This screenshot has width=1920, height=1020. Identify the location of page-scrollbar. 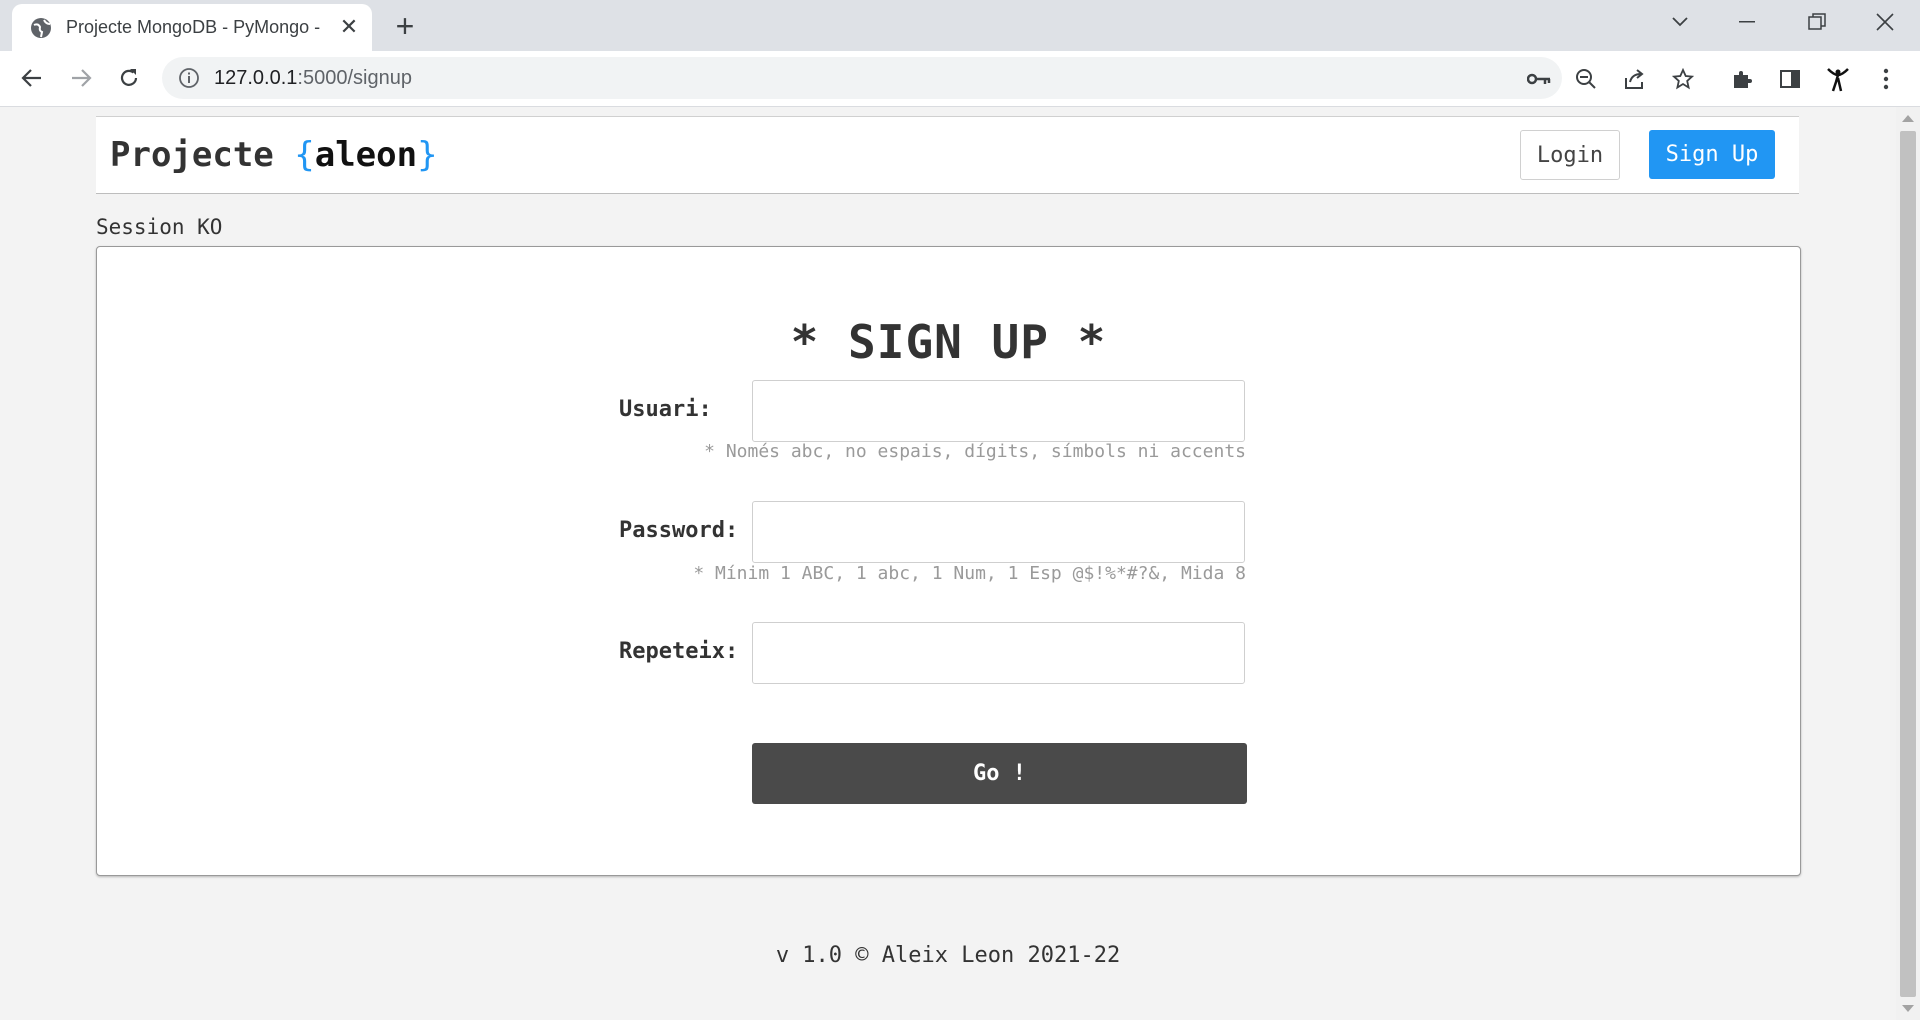
(1908, 563).